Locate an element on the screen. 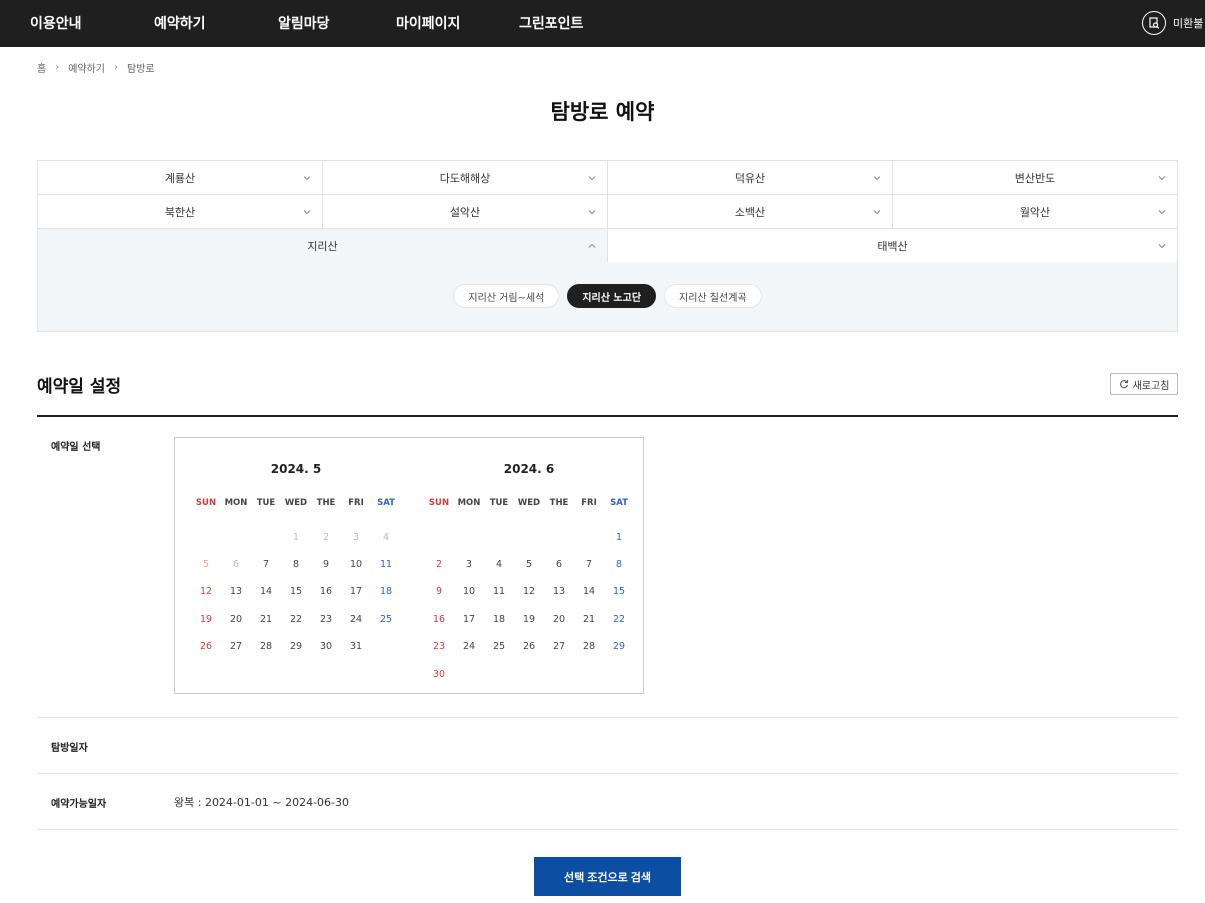  mountain-tab-dadohae: 다도해해상 is located at coordinates (465, 177).